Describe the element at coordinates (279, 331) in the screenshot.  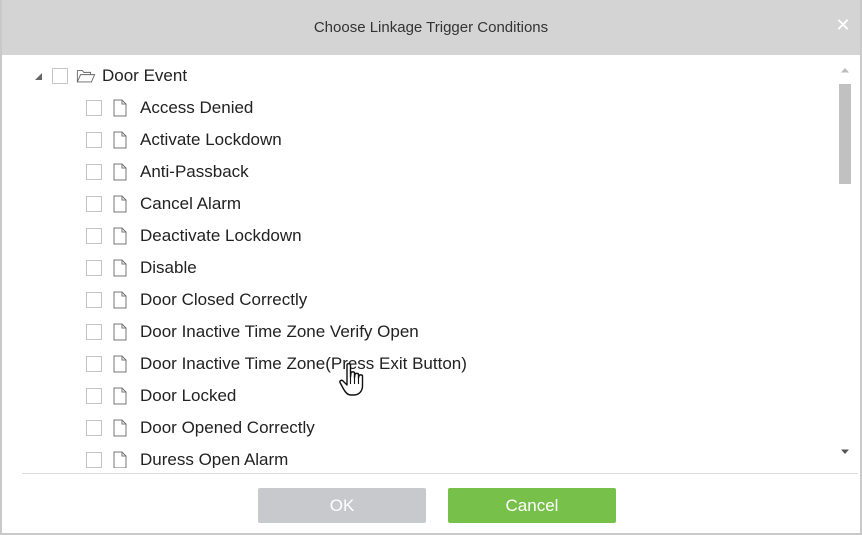
I see `tree-item-label: Door Inactive Time Zone Verify Open` at that location.